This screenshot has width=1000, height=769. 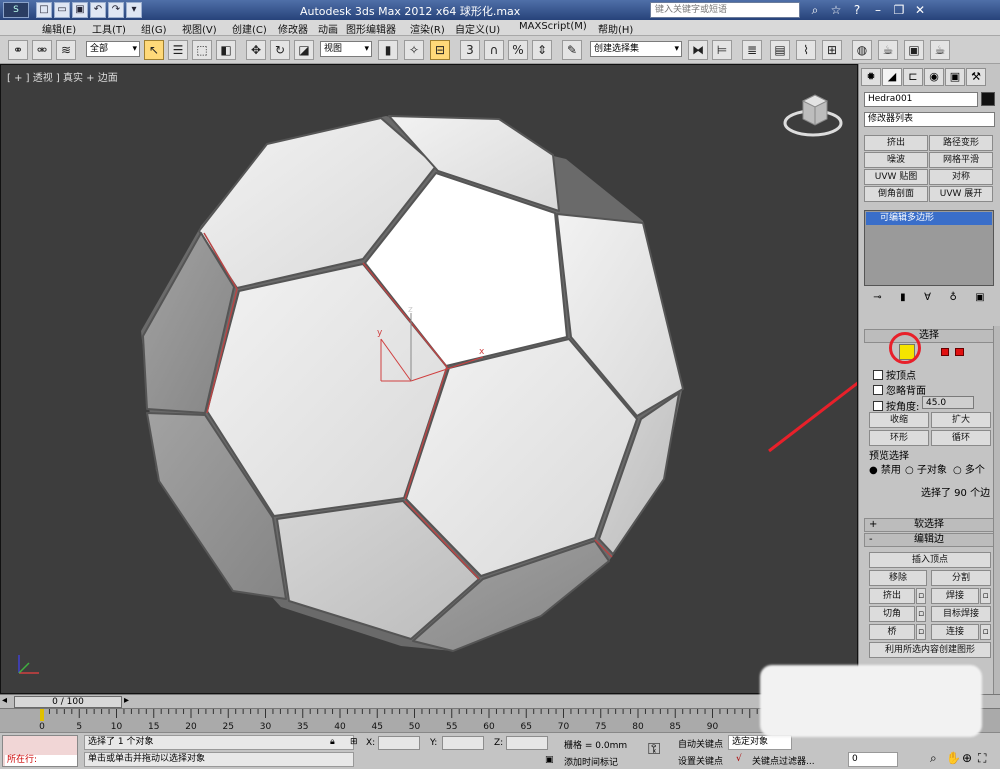 I want to click on element-subobject-icon, so click(x=959, y=352).